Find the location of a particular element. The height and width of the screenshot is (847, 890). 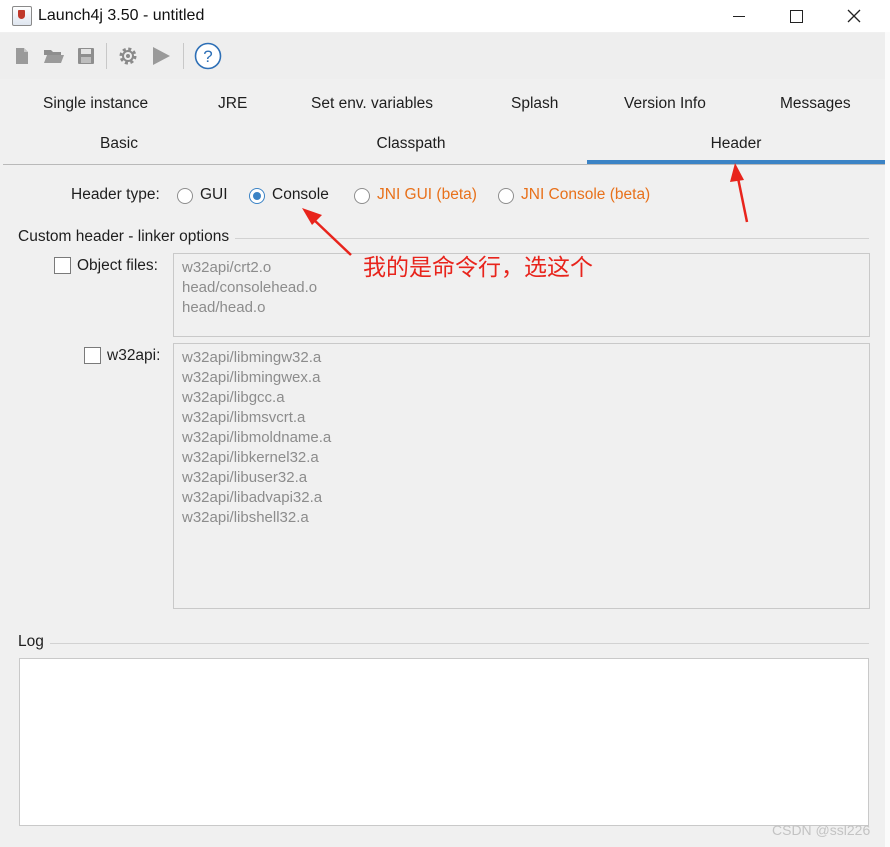

list-item: w32api/libmingwex.a is located at coordinates (251, 377).